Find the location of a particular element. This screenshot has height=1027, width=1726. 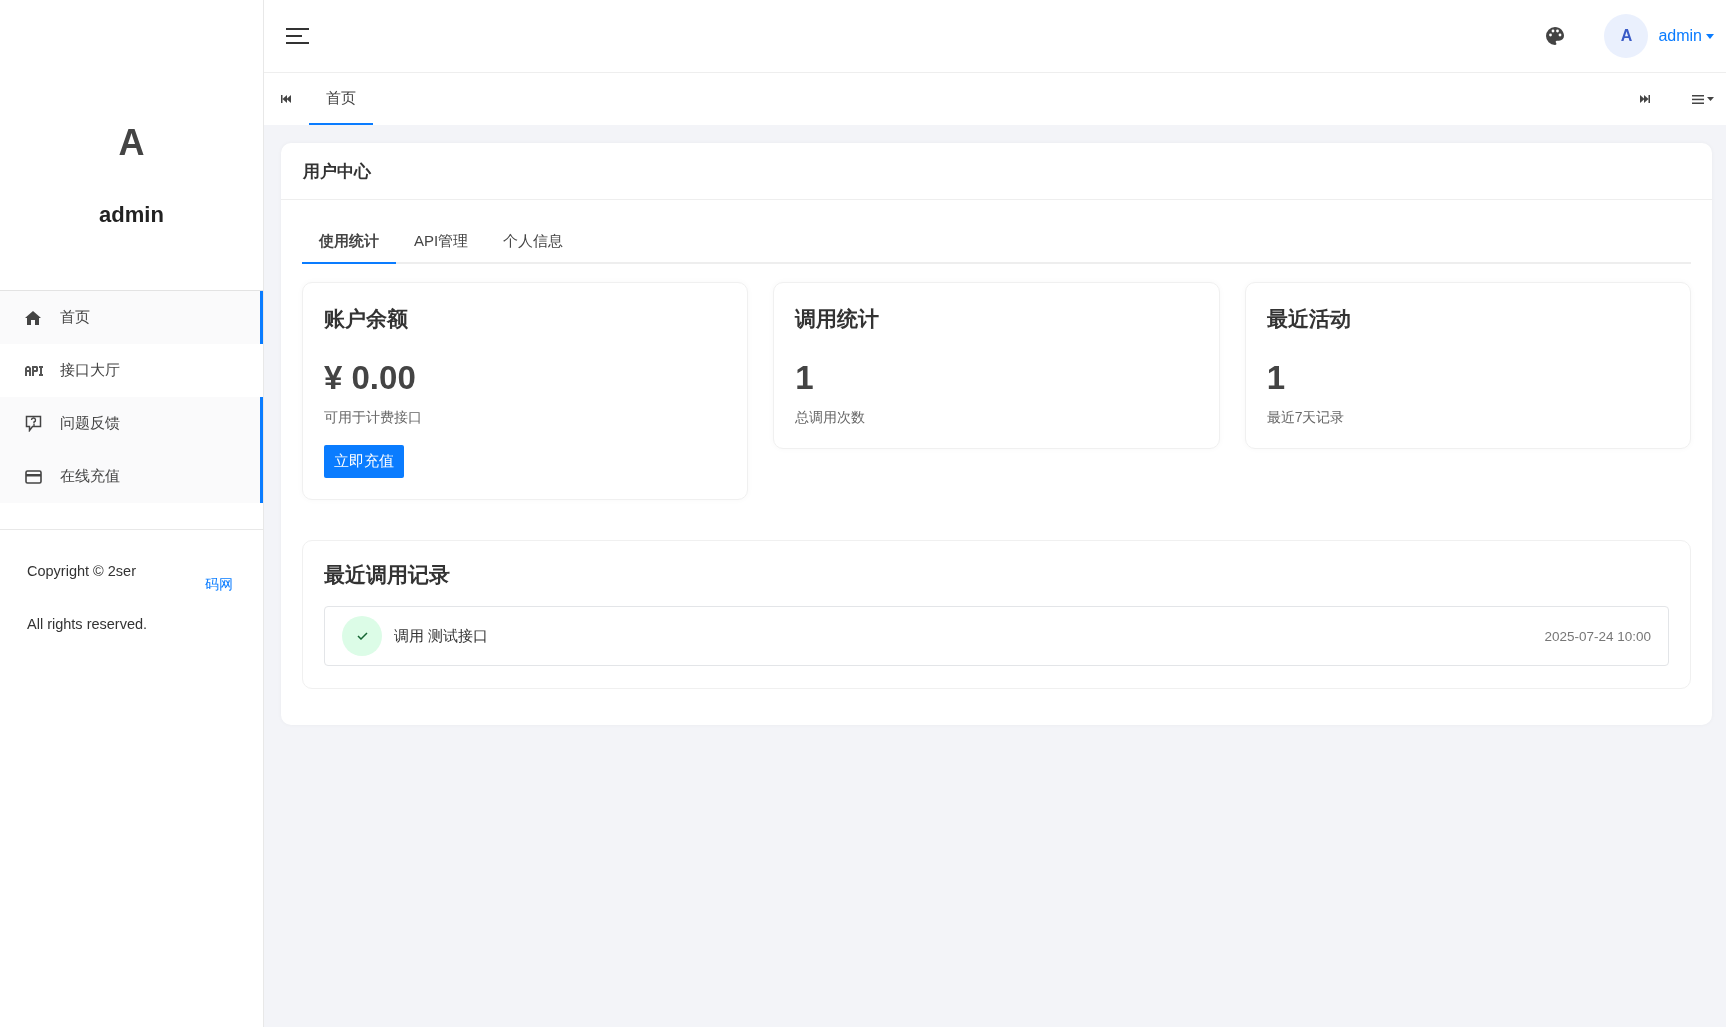

stat-title: 账户余额 is located at coordinates (366, 319).